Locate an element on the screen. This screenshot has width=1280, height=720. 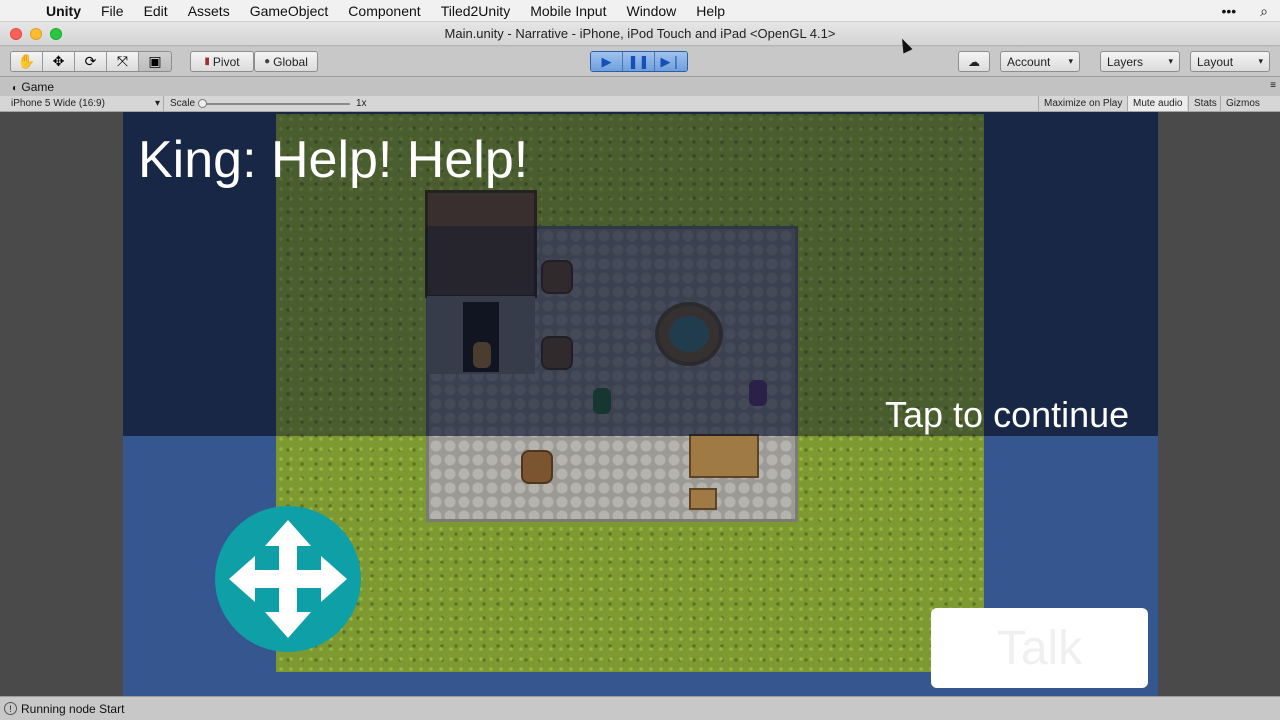
menu-component: Component is located at coordinates (384, 11).